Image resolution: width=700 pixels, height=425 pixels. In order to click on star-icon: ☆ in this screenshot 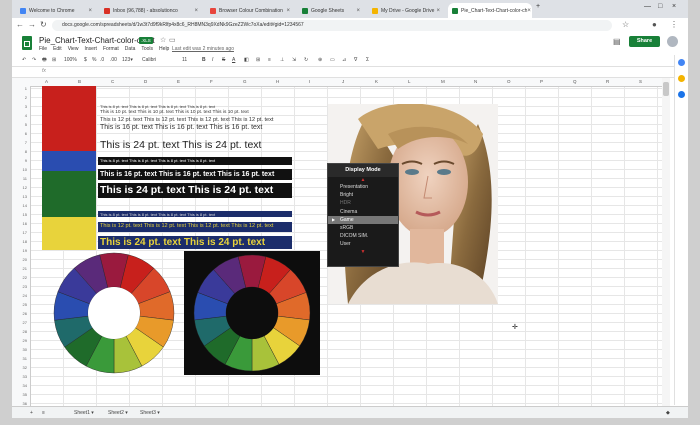, I will do `click(163, 40)`.